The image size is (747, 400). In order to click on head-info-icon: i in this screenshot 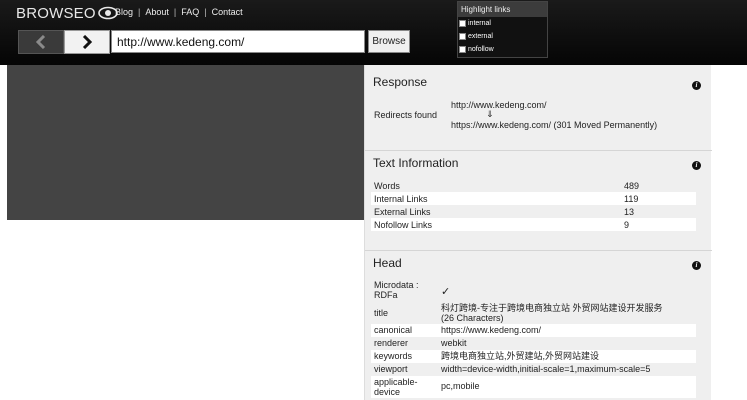, I will do `click(696, 265)`.